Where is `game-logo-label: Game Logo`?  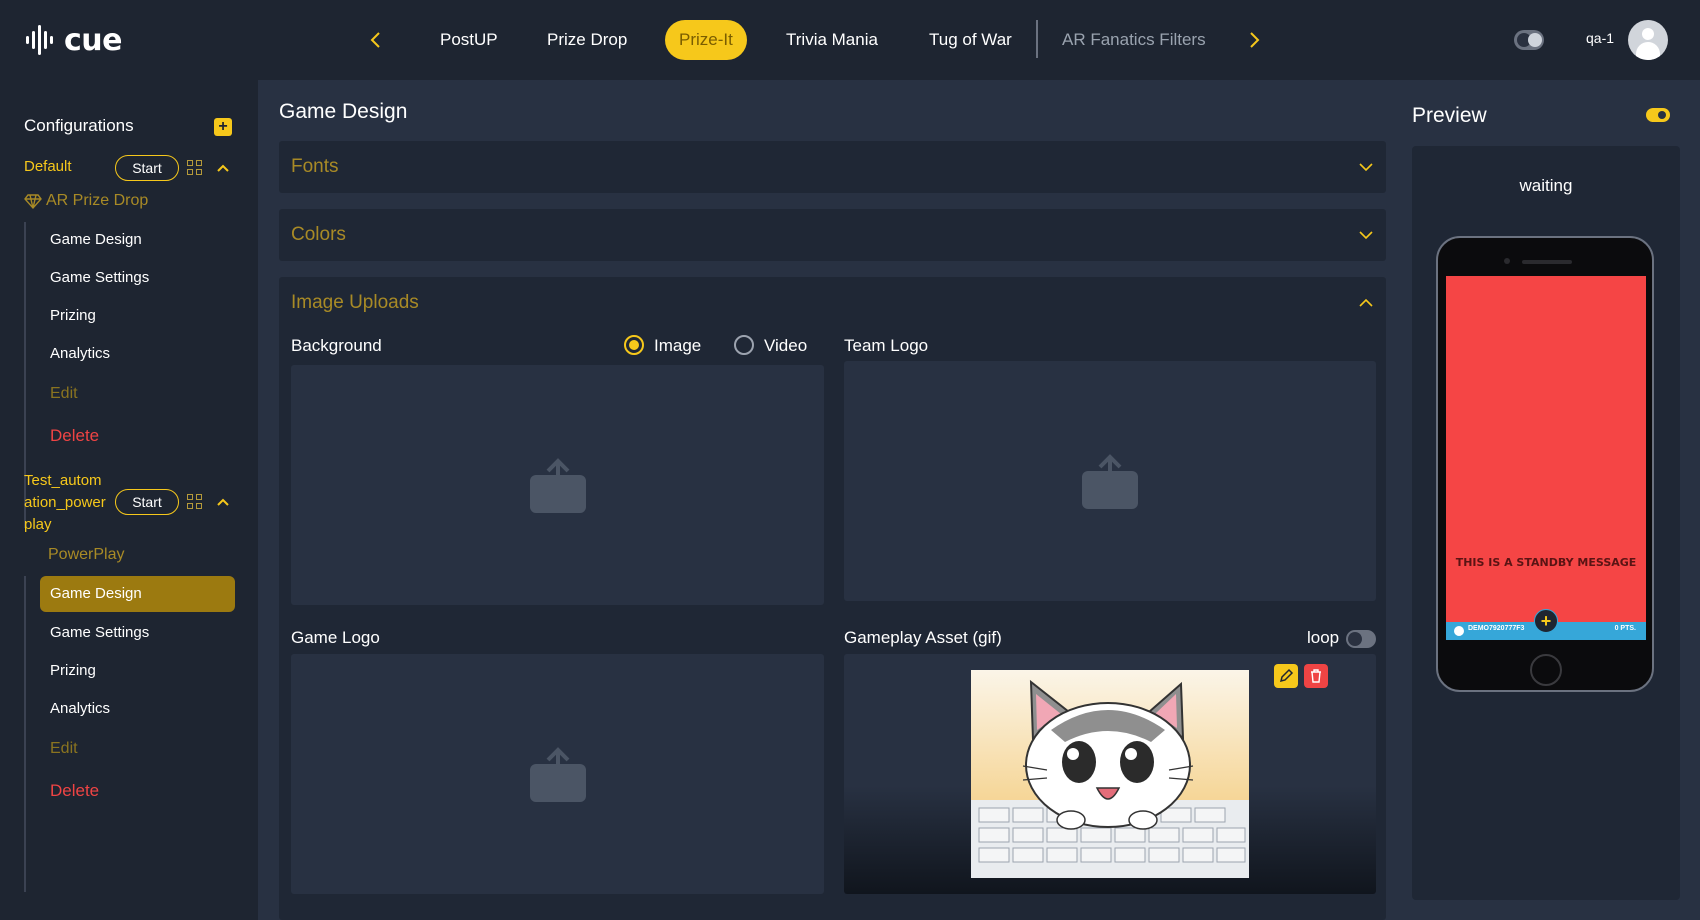
game-logo-label: Game Logo is located at coordinates (335, 637).